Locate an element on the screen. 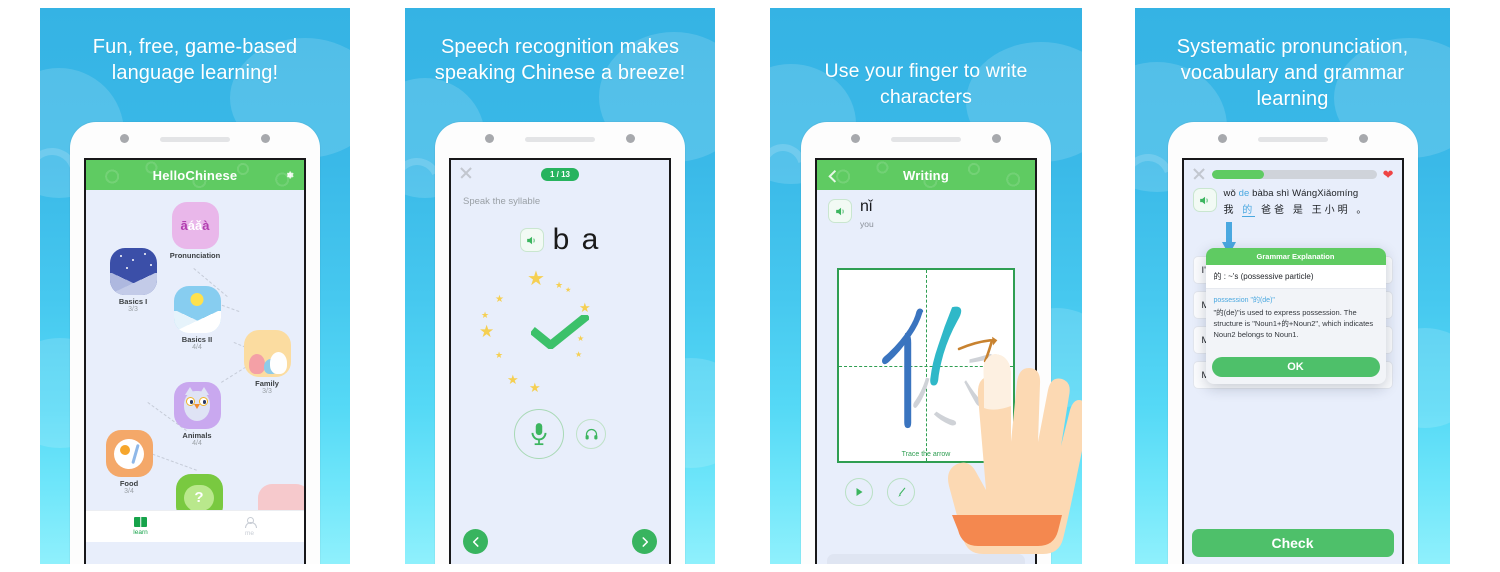 Image resolution: width=1500 pixels, height=572 pixels. map-node-label: Food is located at coordinates (129, 483).